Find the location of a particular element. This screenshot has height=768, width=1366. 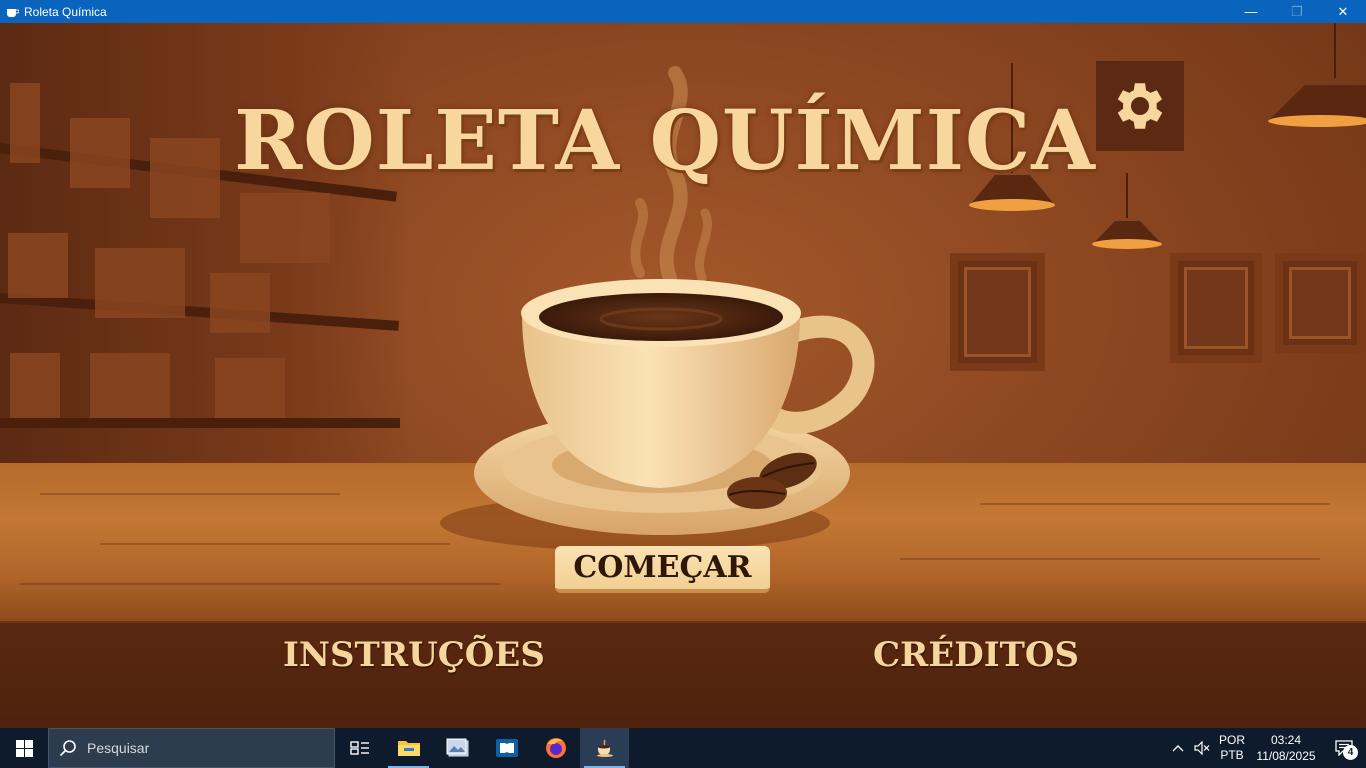

clock-time: 03:24 is located at coordinates (1286, 740).